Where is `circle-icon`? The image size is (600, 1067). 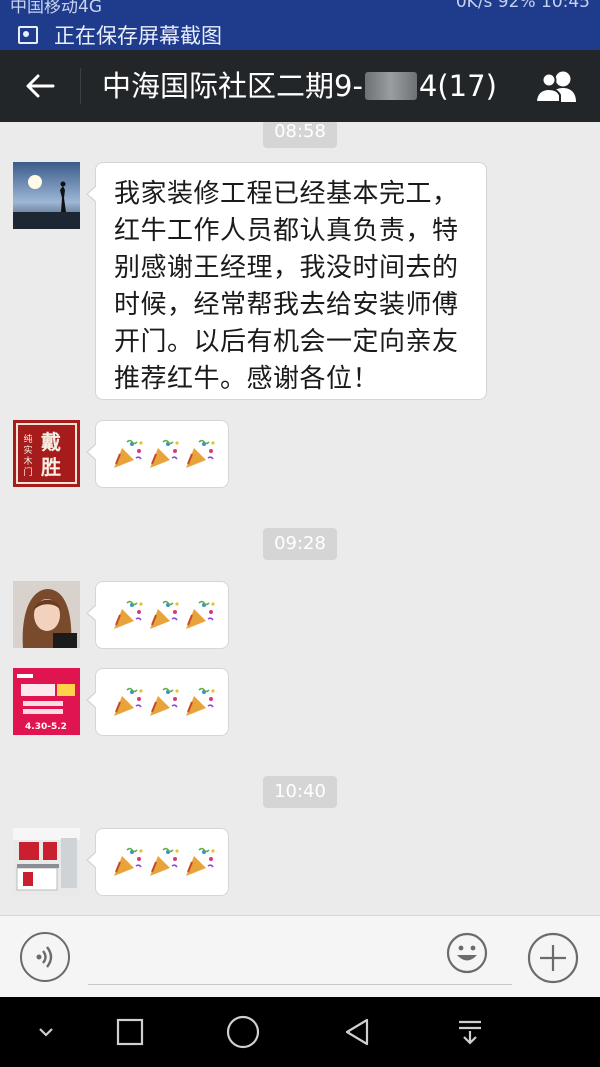 circle-icon is located at coordinates (243, 1032).